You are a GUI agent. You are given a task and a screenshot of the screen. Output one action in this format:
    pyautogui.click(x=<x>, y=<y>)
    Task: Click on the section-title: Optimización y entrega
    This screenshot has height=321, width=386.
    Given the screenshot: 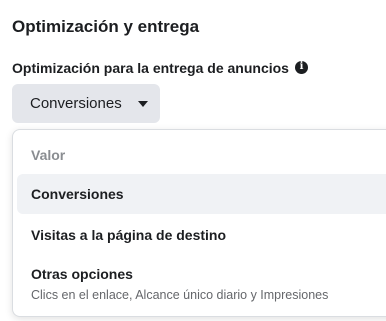 What is the action you would take?
    pyautogui.click(x=106, y=26)
    